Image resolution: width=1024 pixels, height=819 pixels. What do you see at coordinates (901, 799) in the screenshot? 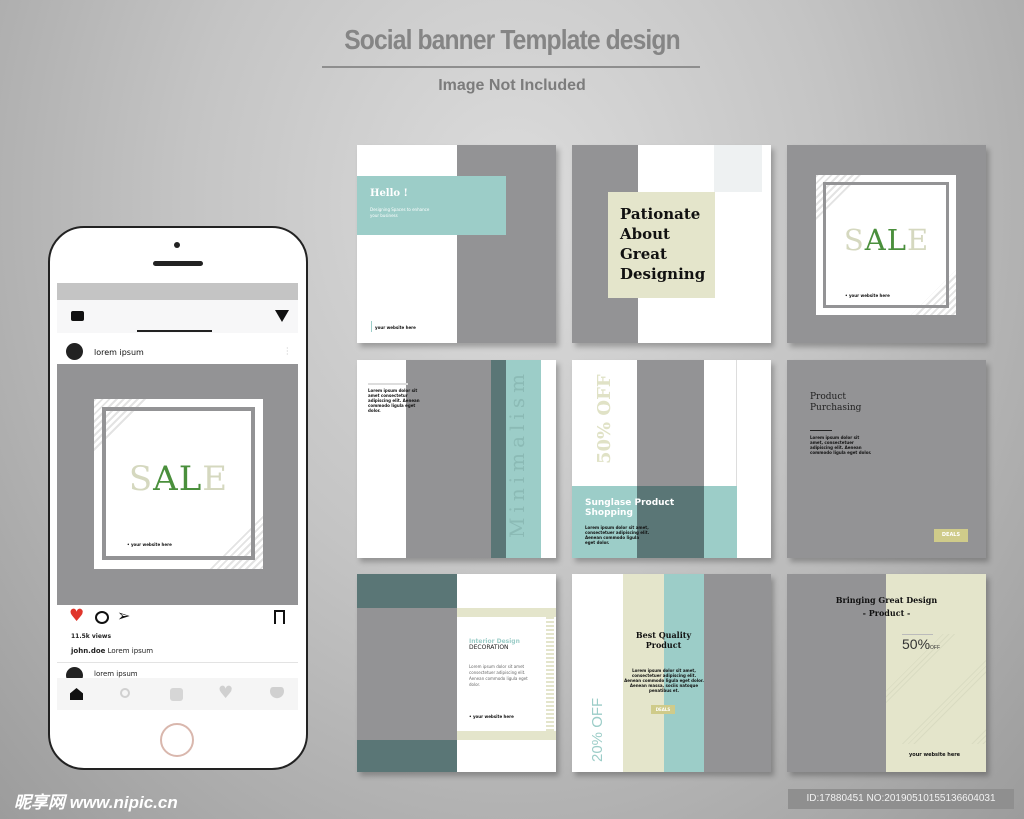
I see `watermark-id: ID:17880451 NO:20190510155136604031` at bounding box center [901, 799].